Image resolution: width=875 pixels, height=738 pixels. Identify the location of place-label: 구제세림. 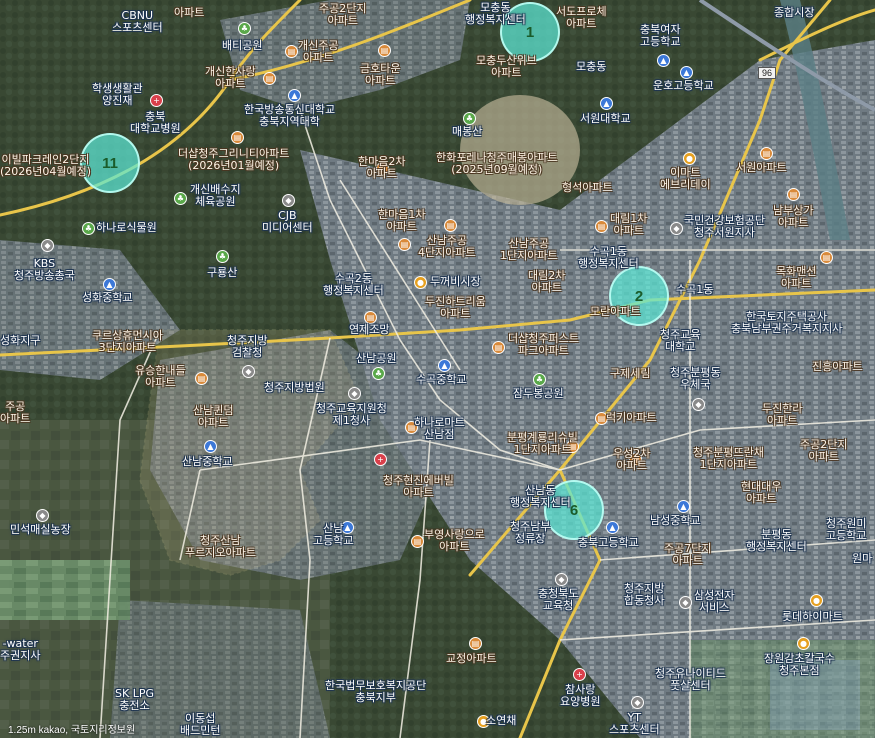
(630, 374).